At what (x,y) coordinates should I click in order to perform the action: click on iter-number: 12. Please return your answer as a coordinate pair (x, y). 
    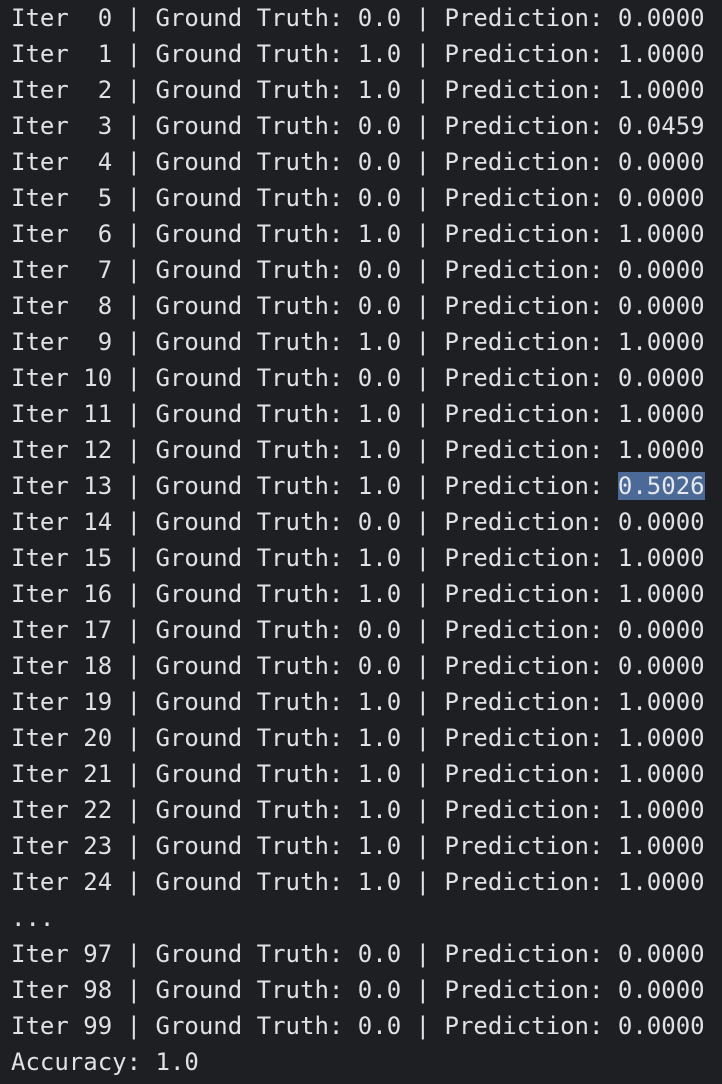
    Looking at the image, I should click on (98, 450).